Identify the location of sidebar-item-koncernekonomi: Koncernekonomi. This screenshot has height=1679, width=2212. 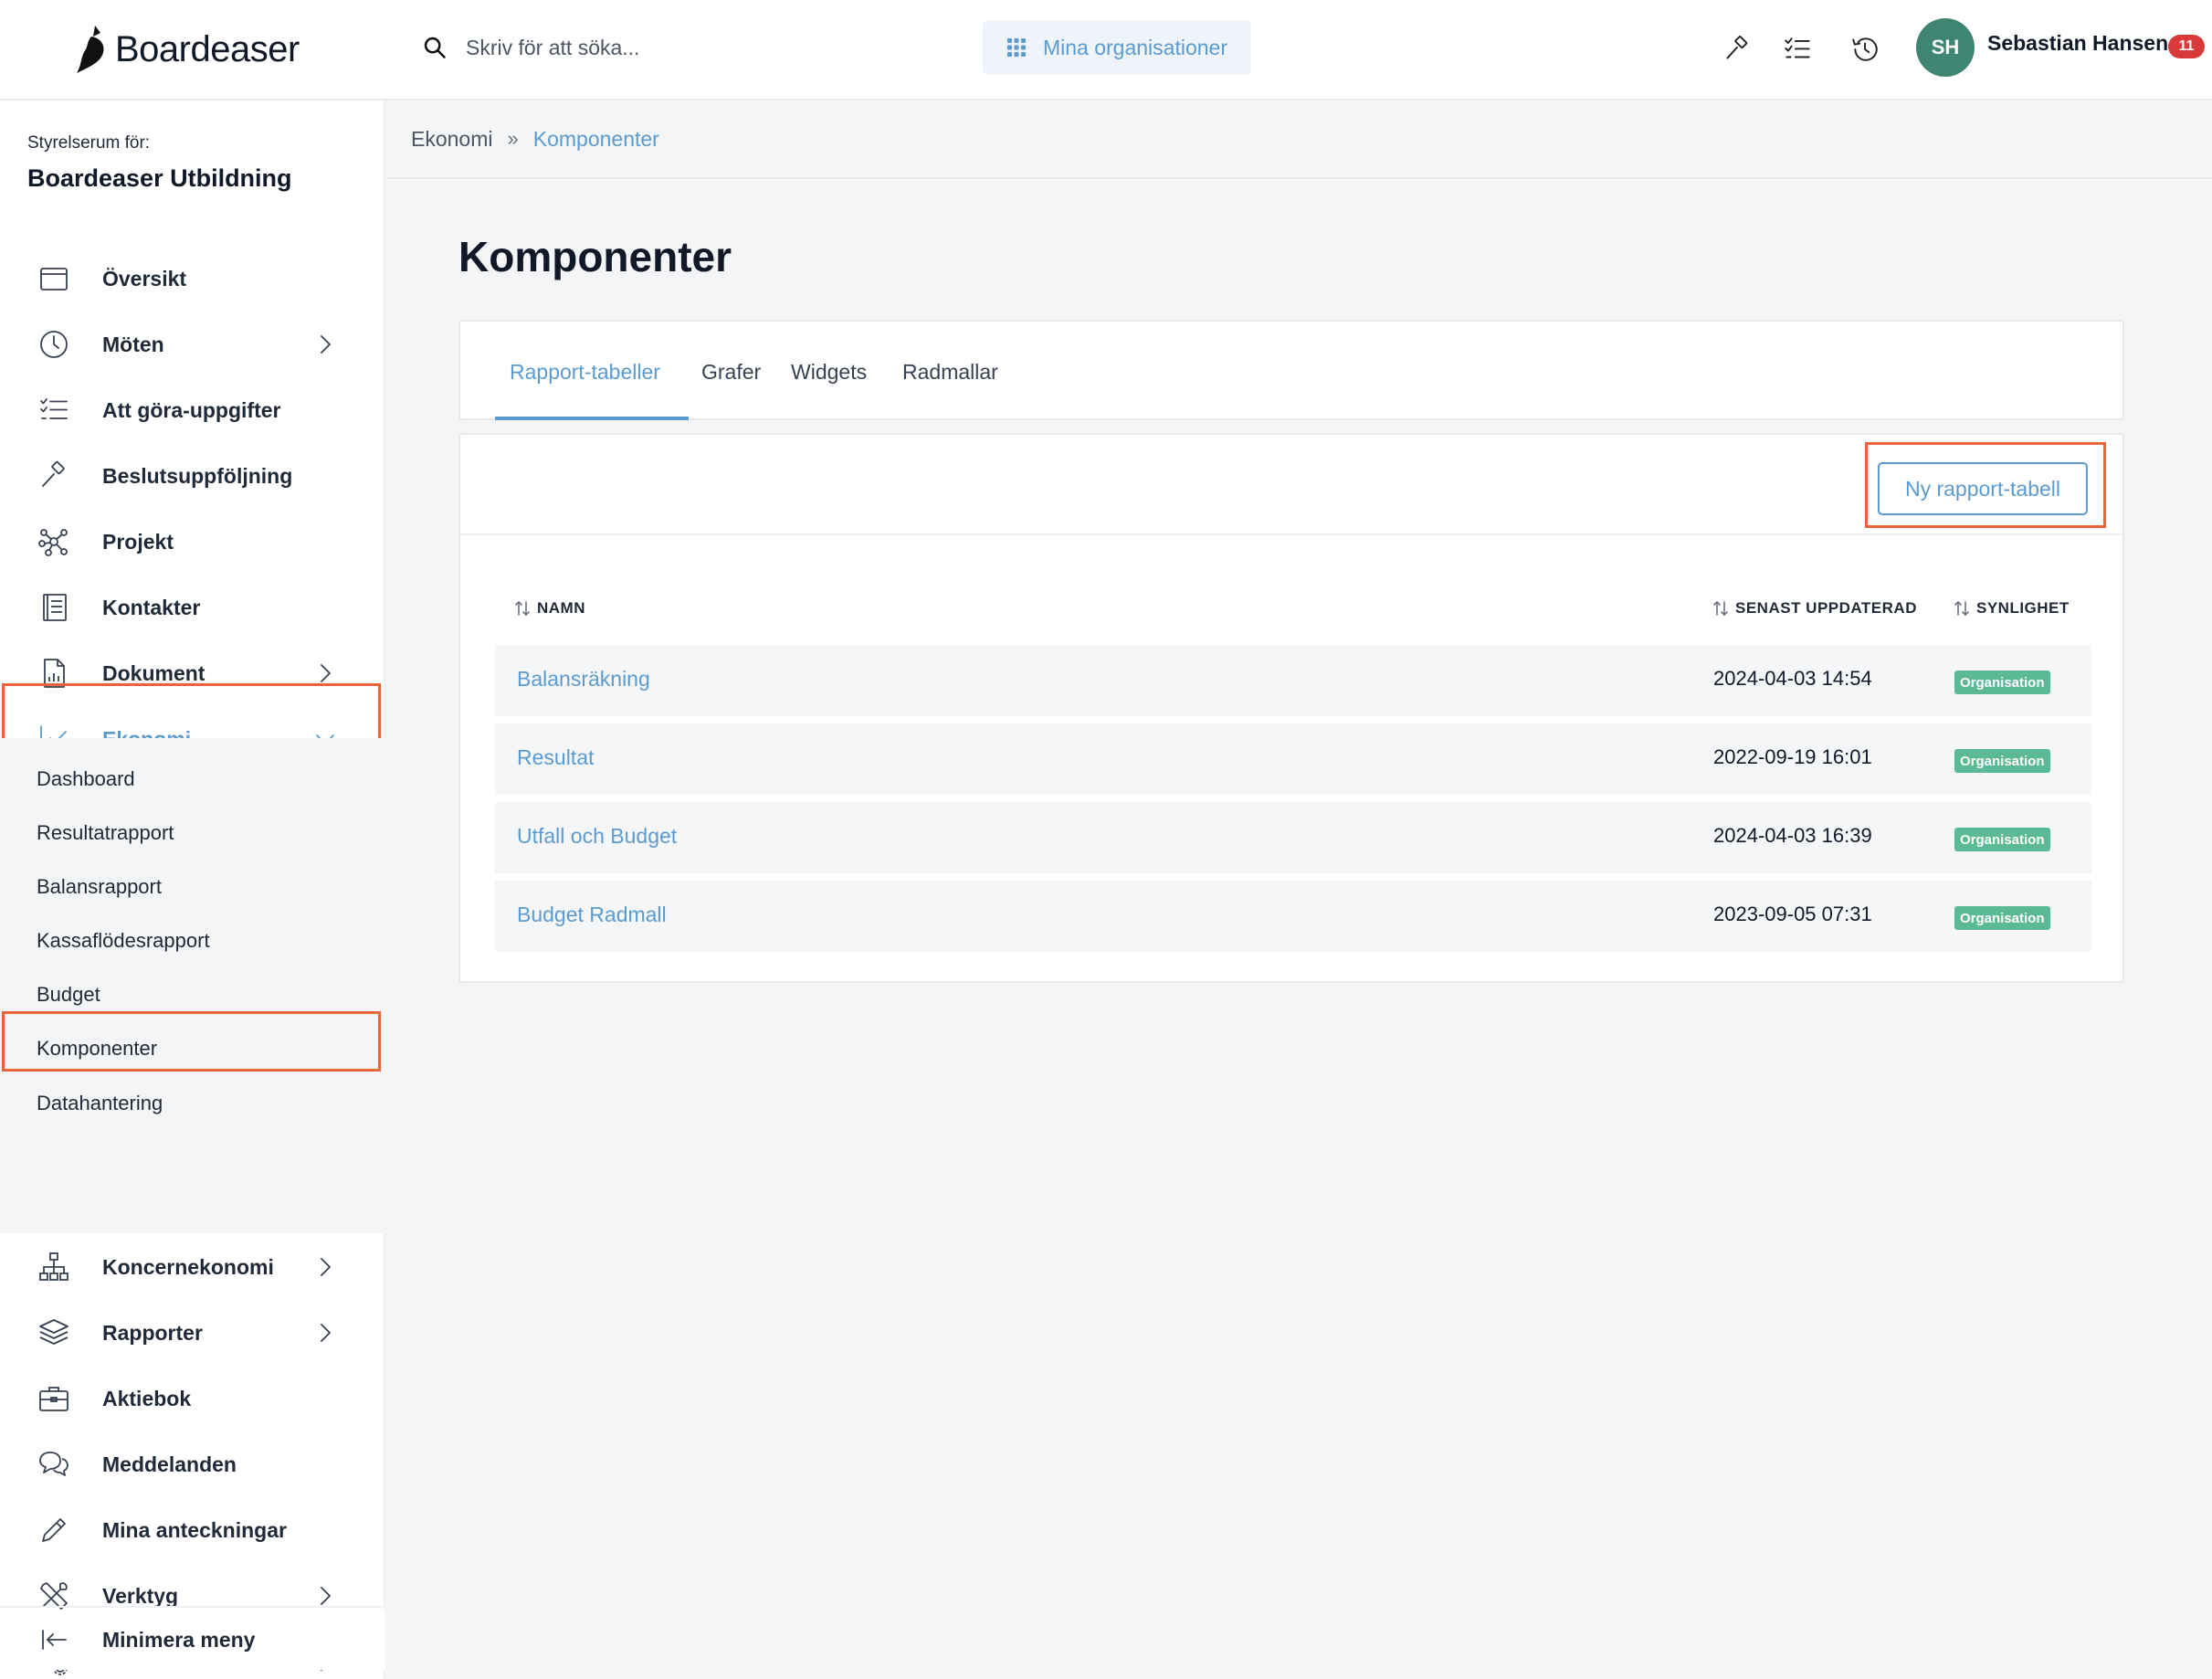
(192, 1267).